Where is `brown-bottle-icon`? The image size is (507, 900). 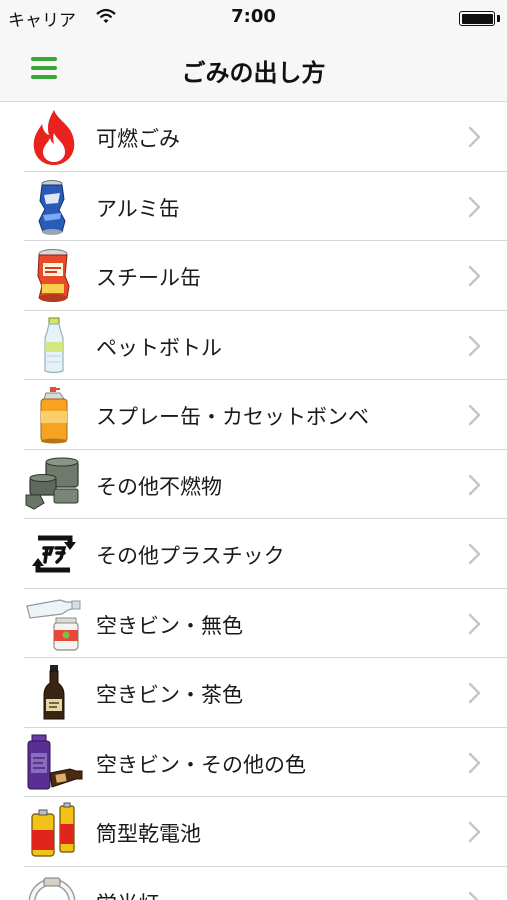 brown-bottle-icon is located at coordinates (54, 692).